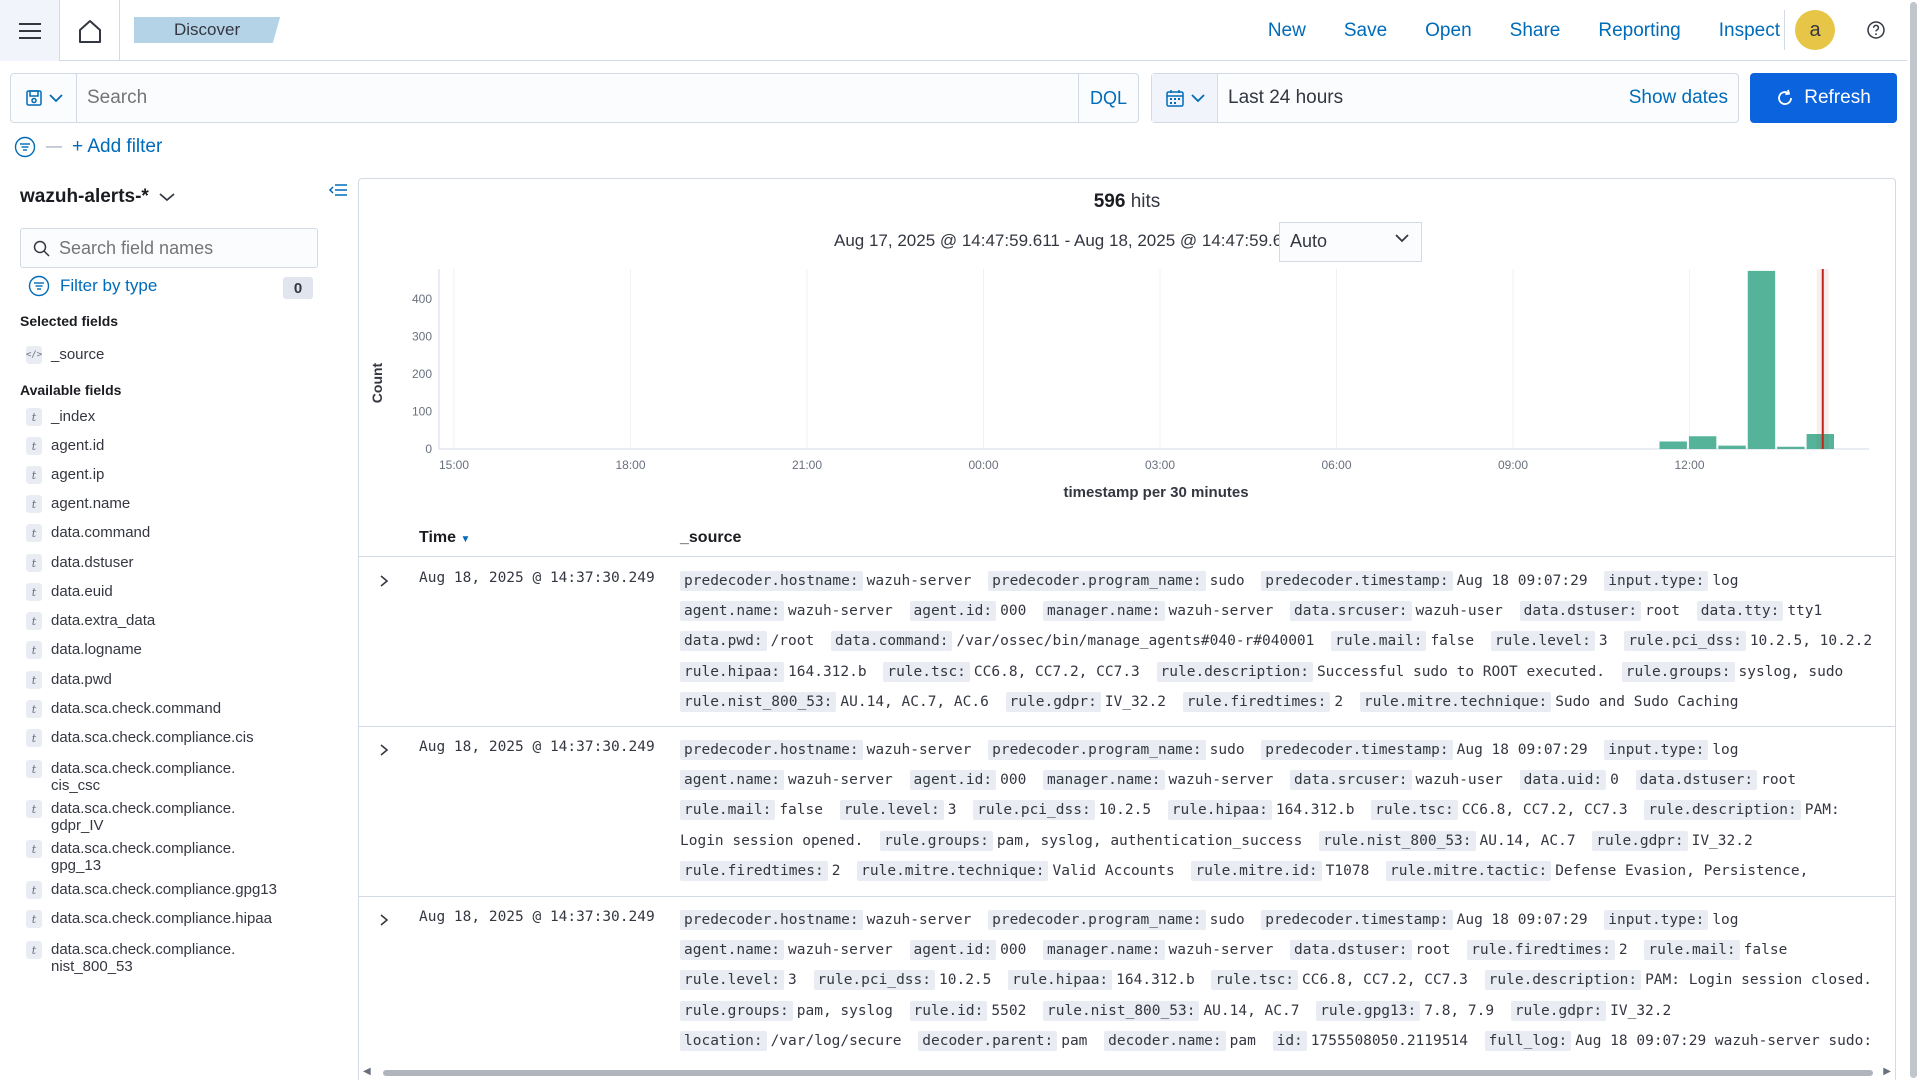  What do you see at coordinates (338, 190) in the screenshot?
I see `collapse-sidebar-icon` at bounding box center [338, 190].